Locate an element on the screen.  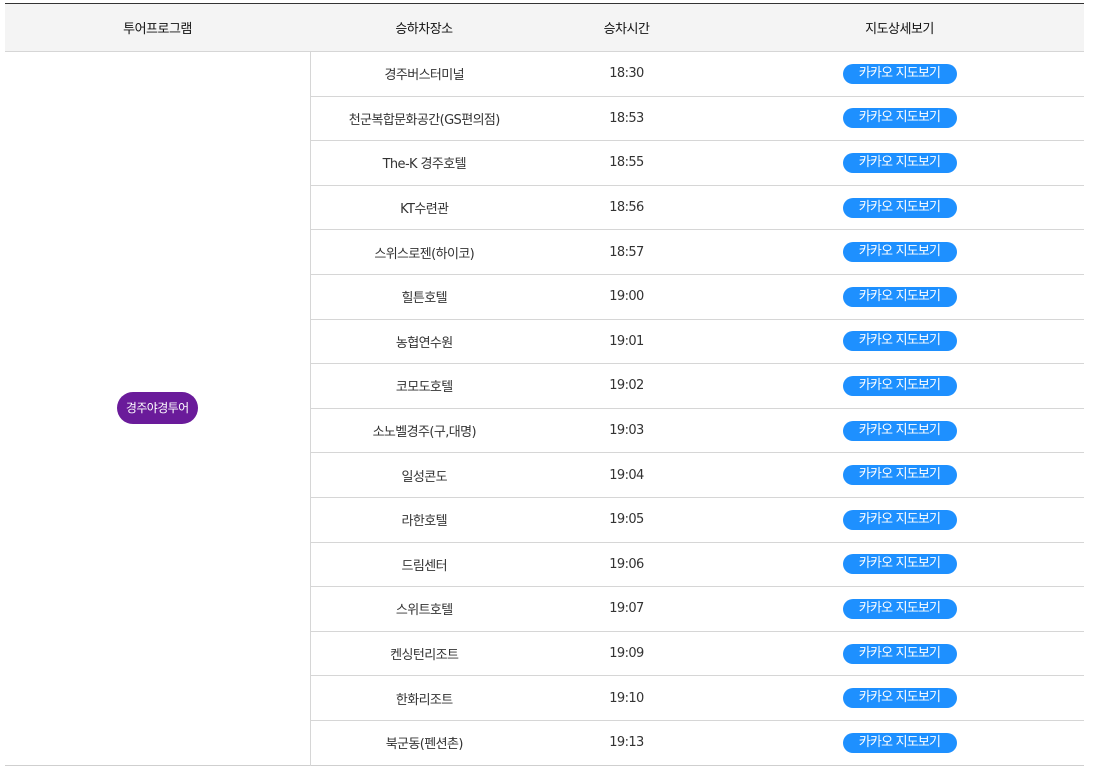
stop-place: 힐튼호텔 is located at coordinates (424, 297).